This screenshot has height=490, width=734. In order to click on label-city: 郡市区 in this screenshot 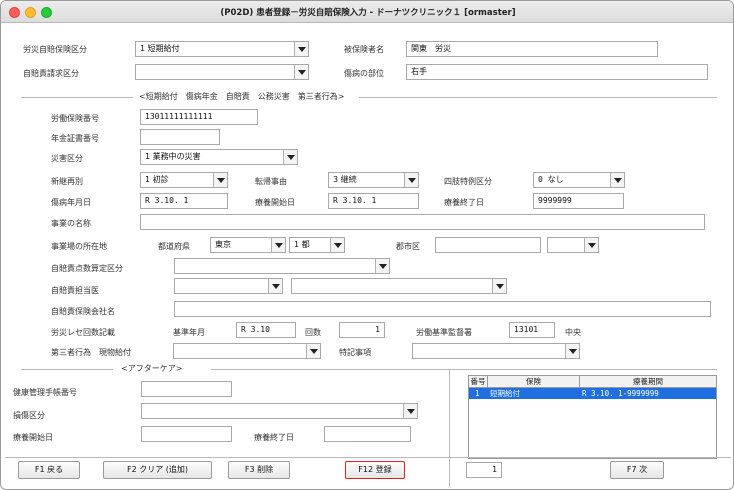, I will do `click(408, 246)`.